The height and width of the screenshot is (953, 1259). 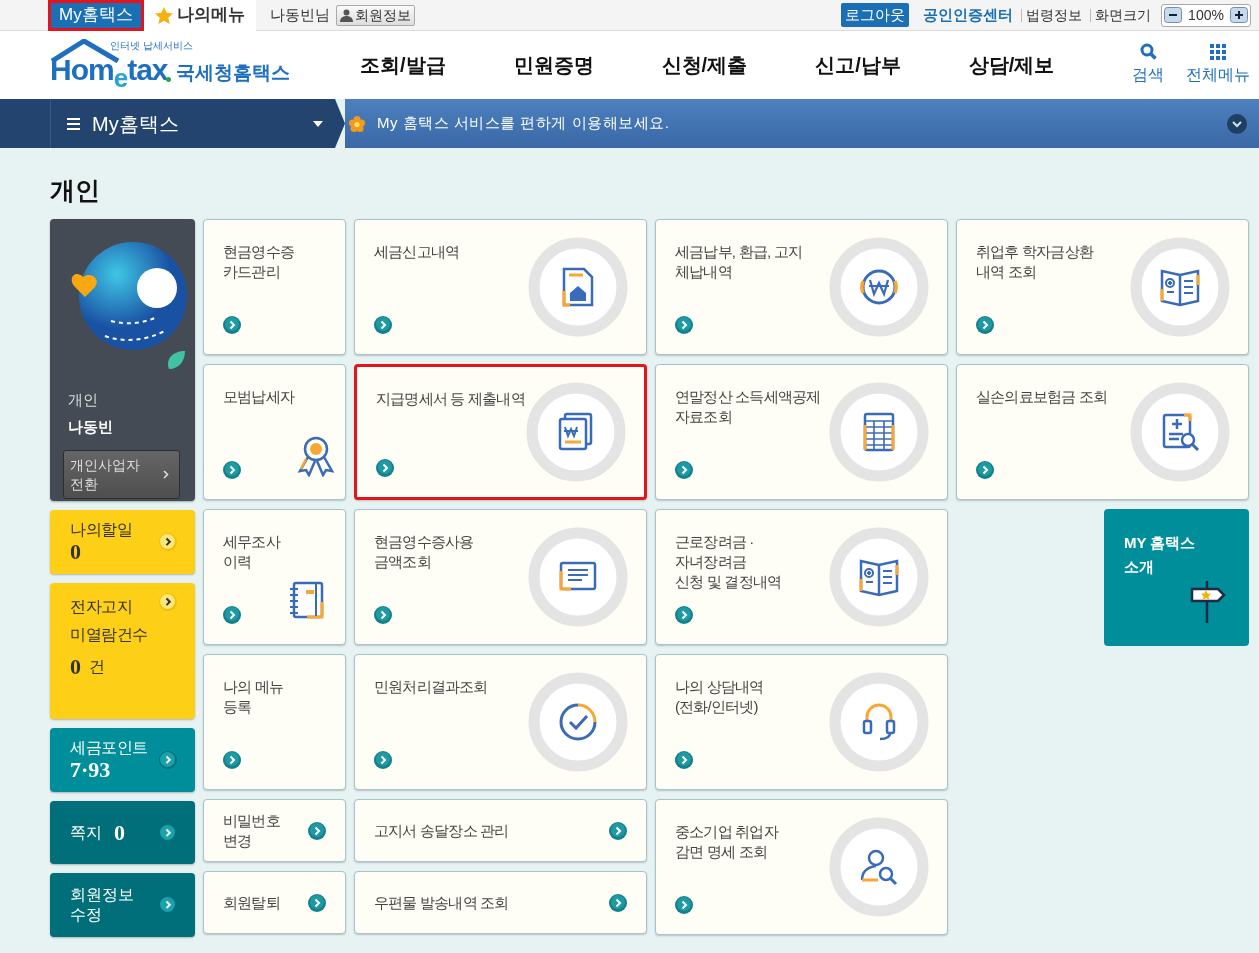 What do you see at coordinates (274, 722) in the screenshot?
I see `menu-tile: 나의 메뉴 등록` at bounding box center [274, 722].